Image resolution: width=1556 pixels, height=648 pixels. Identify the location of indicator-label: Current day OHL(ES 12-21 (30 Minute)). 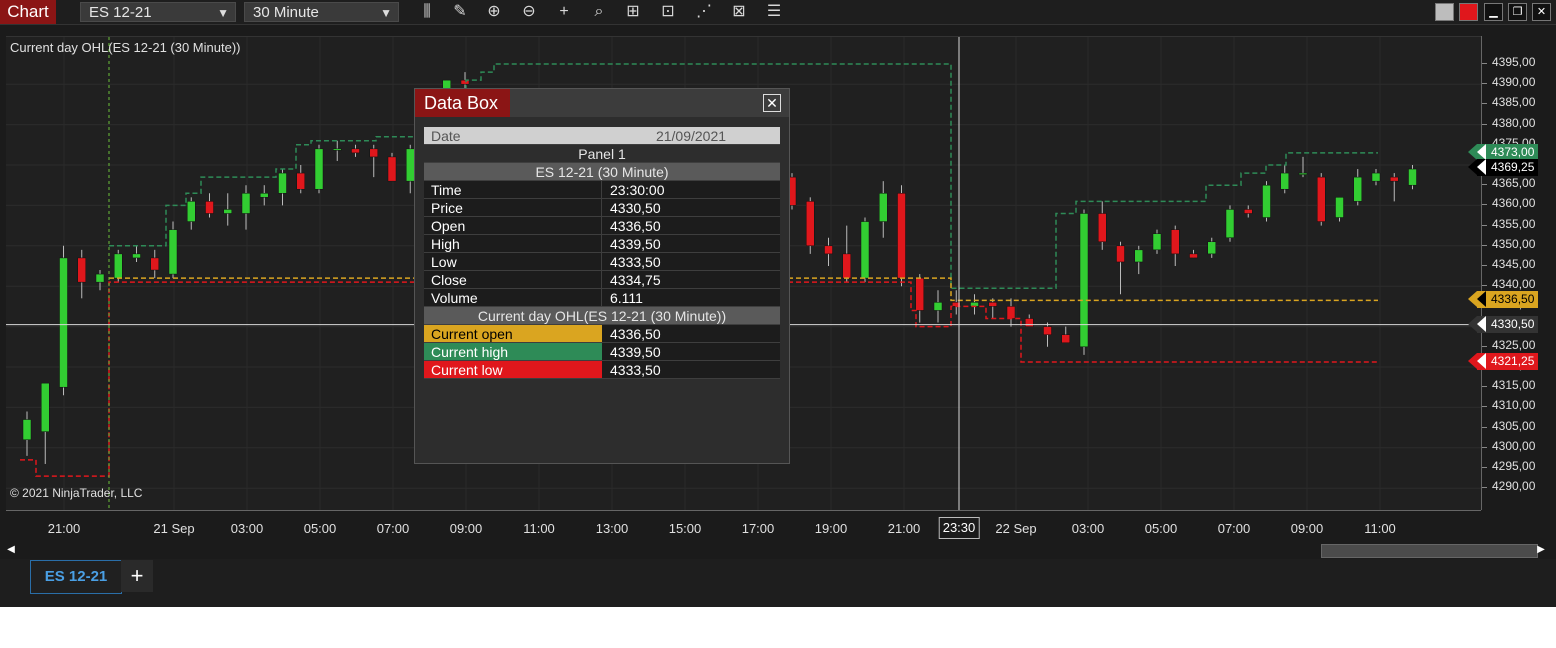
(125, 47).